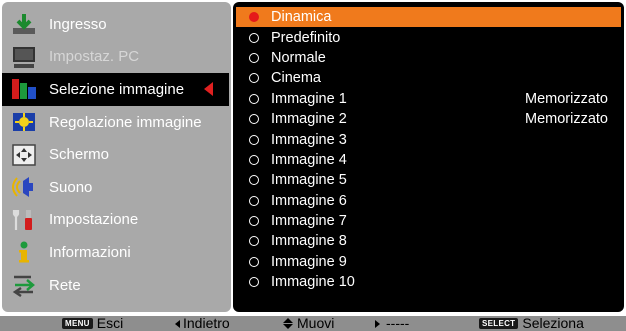 Image resolution: width=626 pixels, height=331 pixels. I want to click on sidebar-item-impostazione: Impostazione, so click(116, 220).